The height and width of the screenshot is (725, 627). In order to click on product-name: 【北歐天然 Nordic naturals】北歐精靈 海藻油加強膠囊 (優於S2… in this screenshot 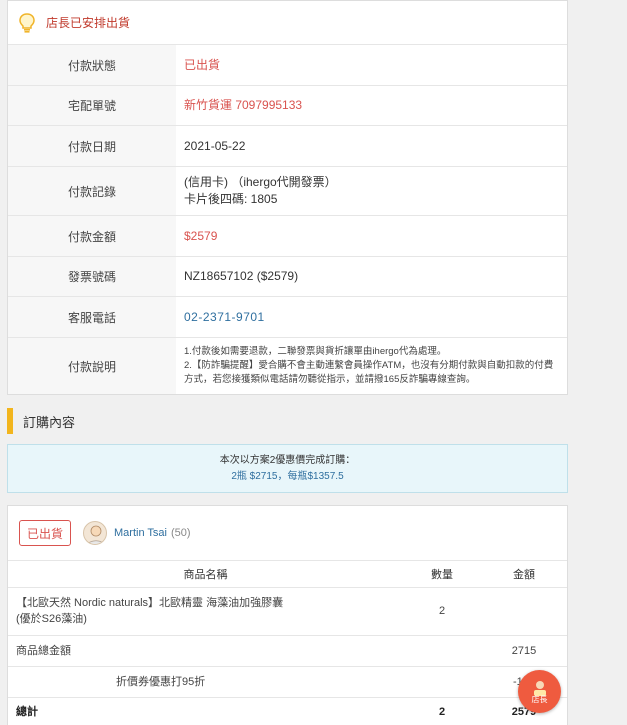, I will do `click(205, 611)`.